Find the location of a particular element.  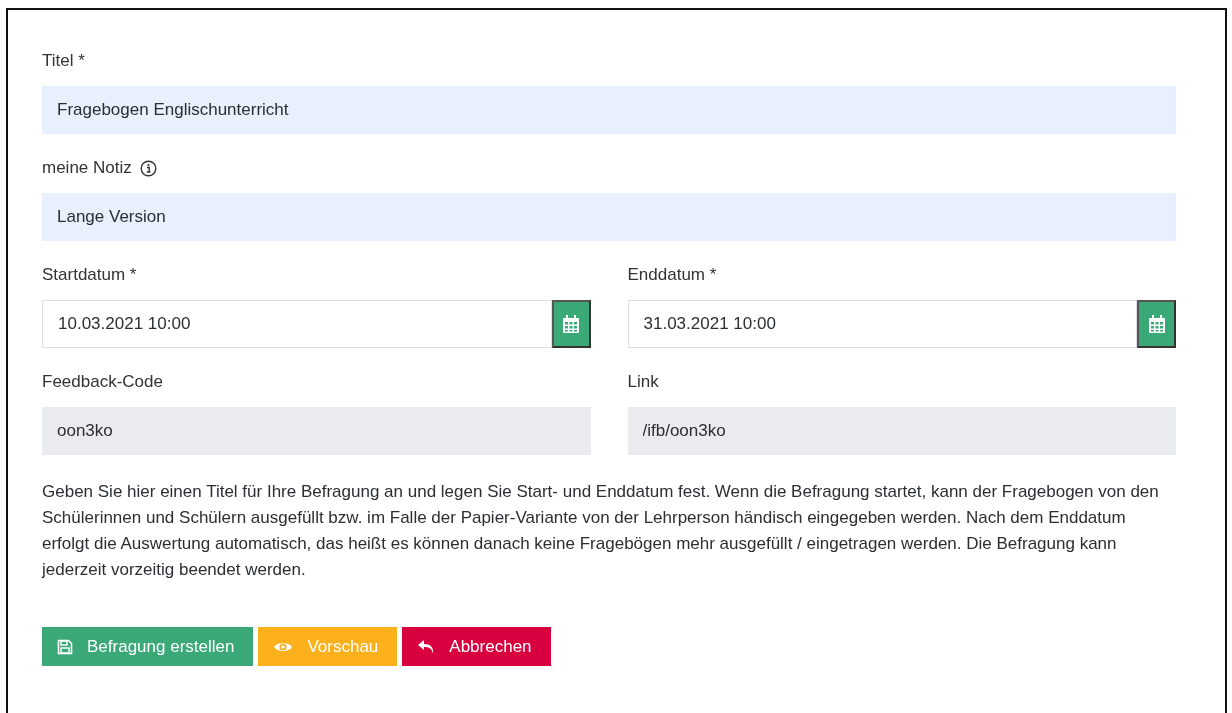

field-label: Enddatum * is located at coordinates (672, 275).